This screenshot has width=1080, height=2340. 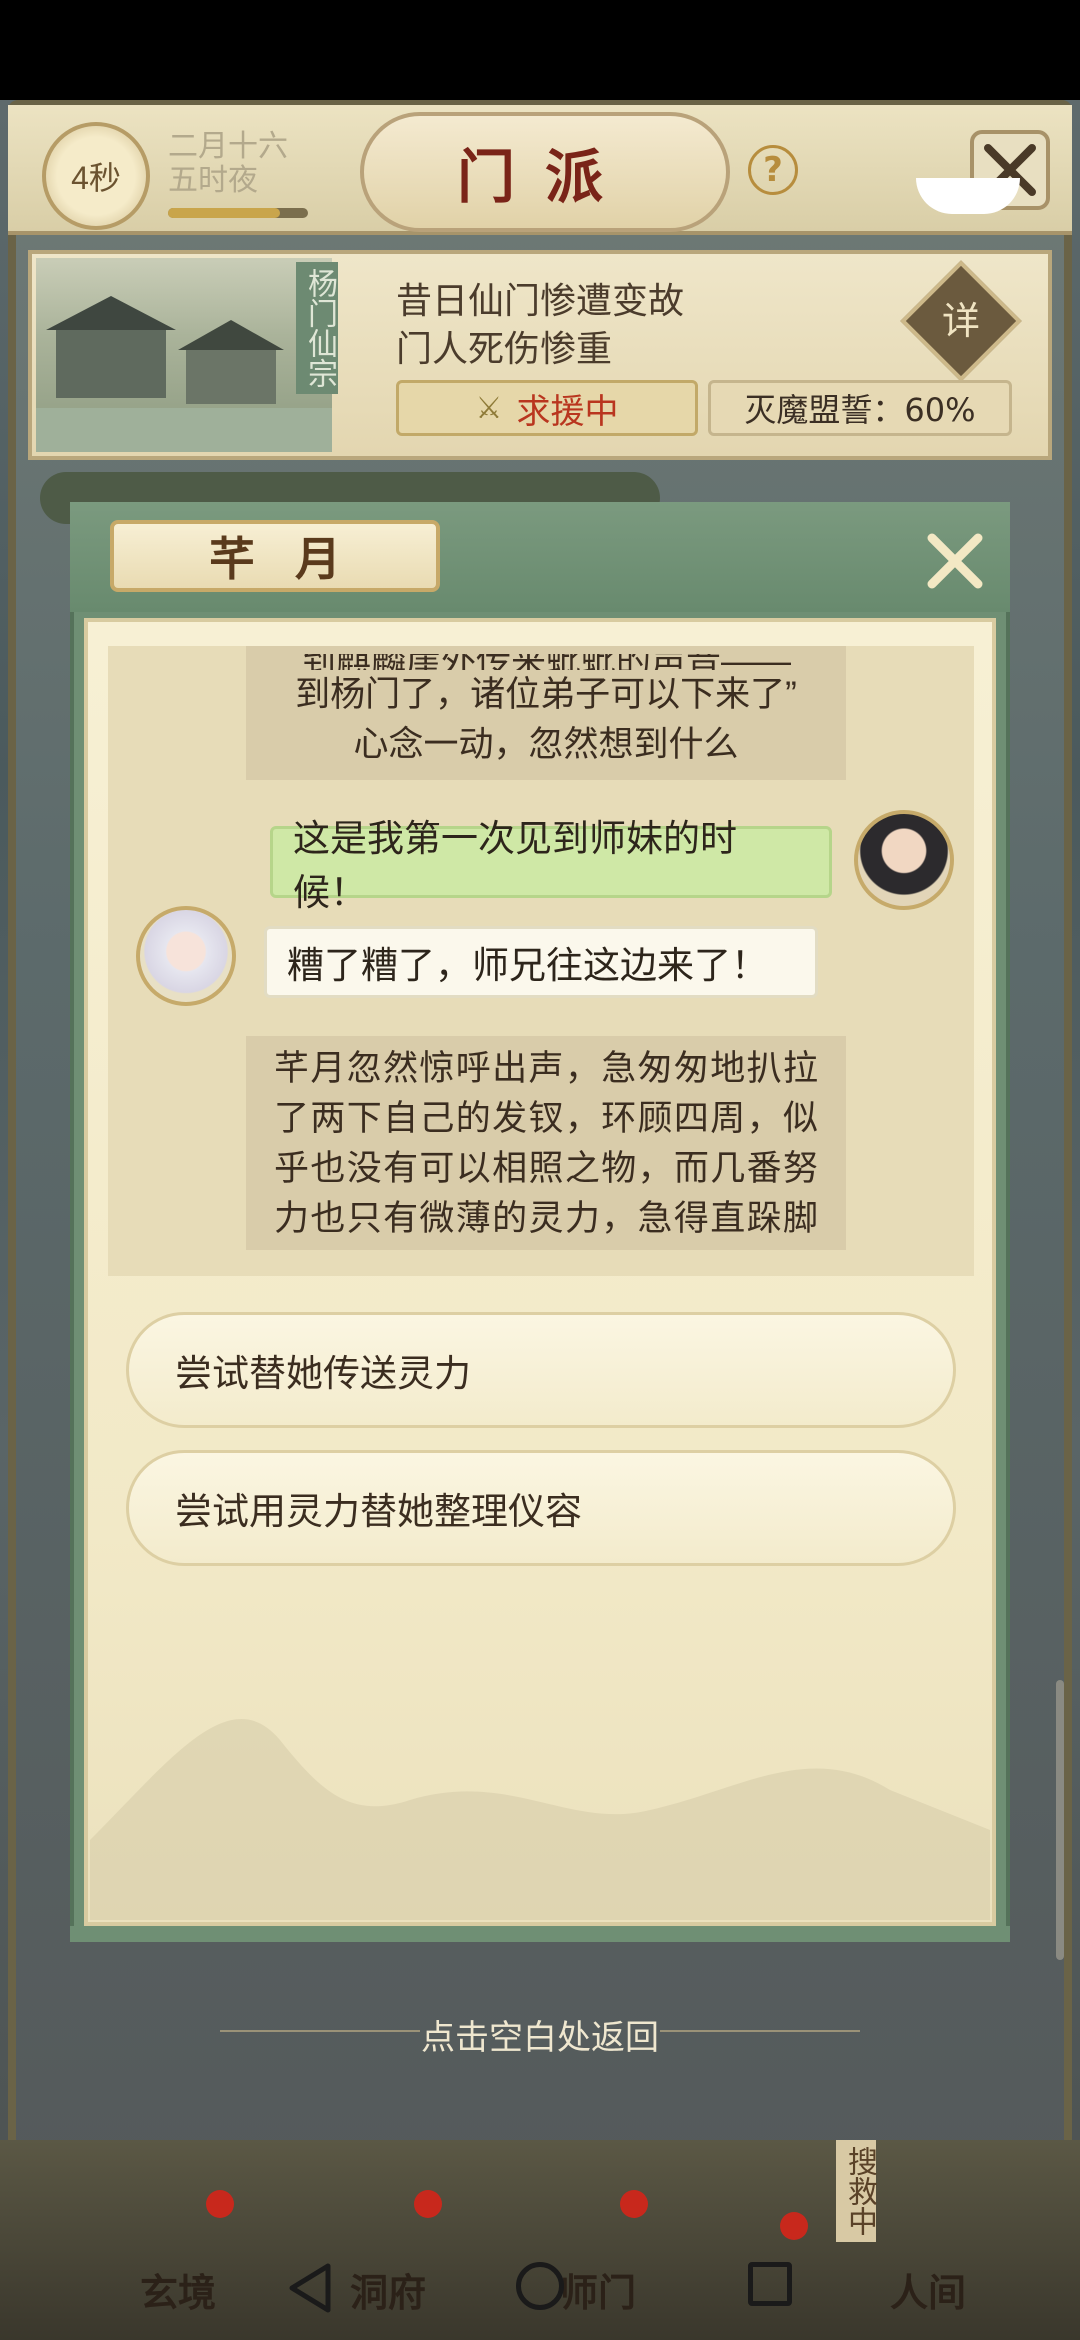 I want to click on narration-cut-line: 到麒麟崖外传来蚍蚍的声音——, so click(x=546, y=662).